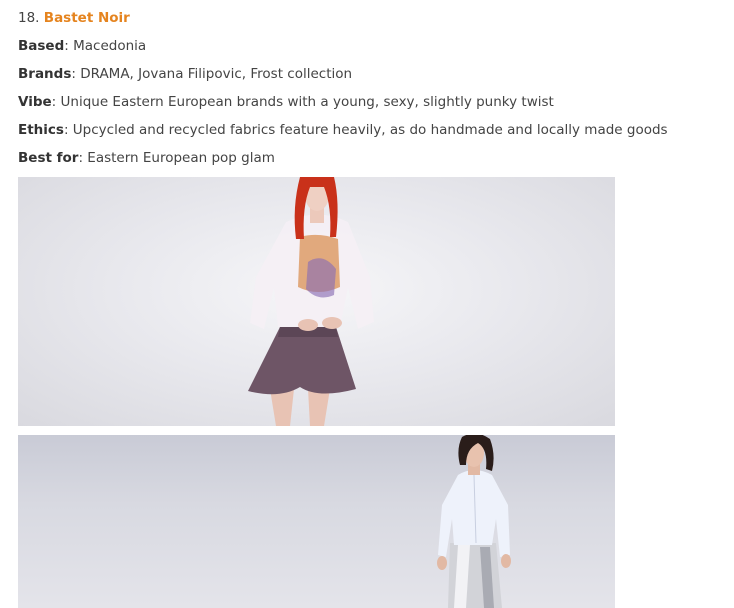 The height and width of the screenshot is (608, 734). Describe the element at coordinates (45, 74) in the screenshot. I see `detail-label: Brands` at that location.